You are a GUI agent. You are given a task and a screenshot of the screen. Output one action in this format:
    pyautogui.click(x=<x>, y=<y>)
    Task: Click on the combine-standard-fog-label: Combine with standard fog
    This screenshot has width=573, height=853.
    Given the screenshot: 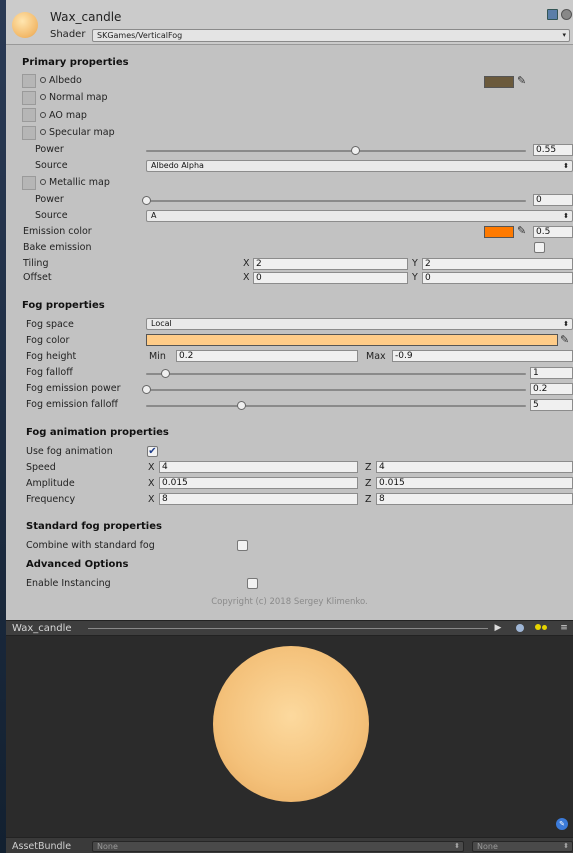 What is the action you would take?
    pyautogui.click(x=90, y=545)
    